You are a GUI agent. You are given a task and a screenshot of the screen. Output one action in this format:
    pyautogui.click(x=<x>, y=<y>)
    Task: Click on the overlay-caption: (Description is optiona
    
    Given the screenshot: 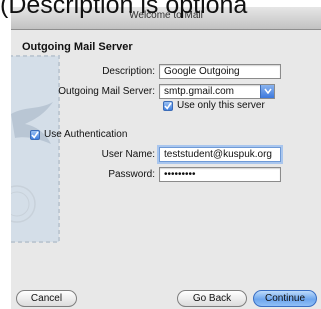 What is the action you would take?
    pyautogui.click(x=124, y=9)
    